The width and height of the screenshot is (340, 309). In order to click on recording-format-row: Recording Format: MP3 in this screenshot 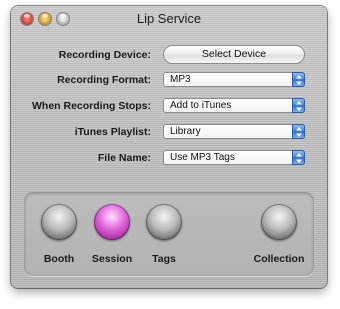, I will do `click(169, 81)`.